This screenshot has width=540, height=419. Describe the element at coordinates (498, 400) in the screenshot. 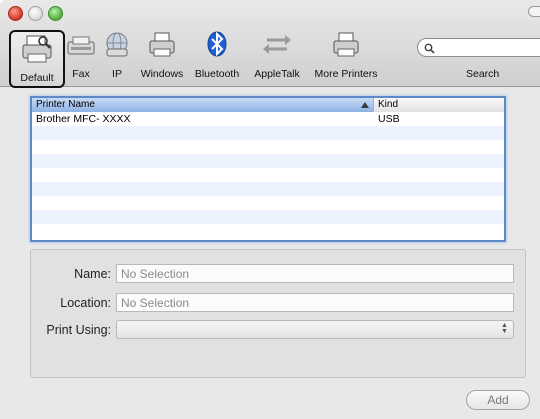

I see `add-button: Add` at that location.